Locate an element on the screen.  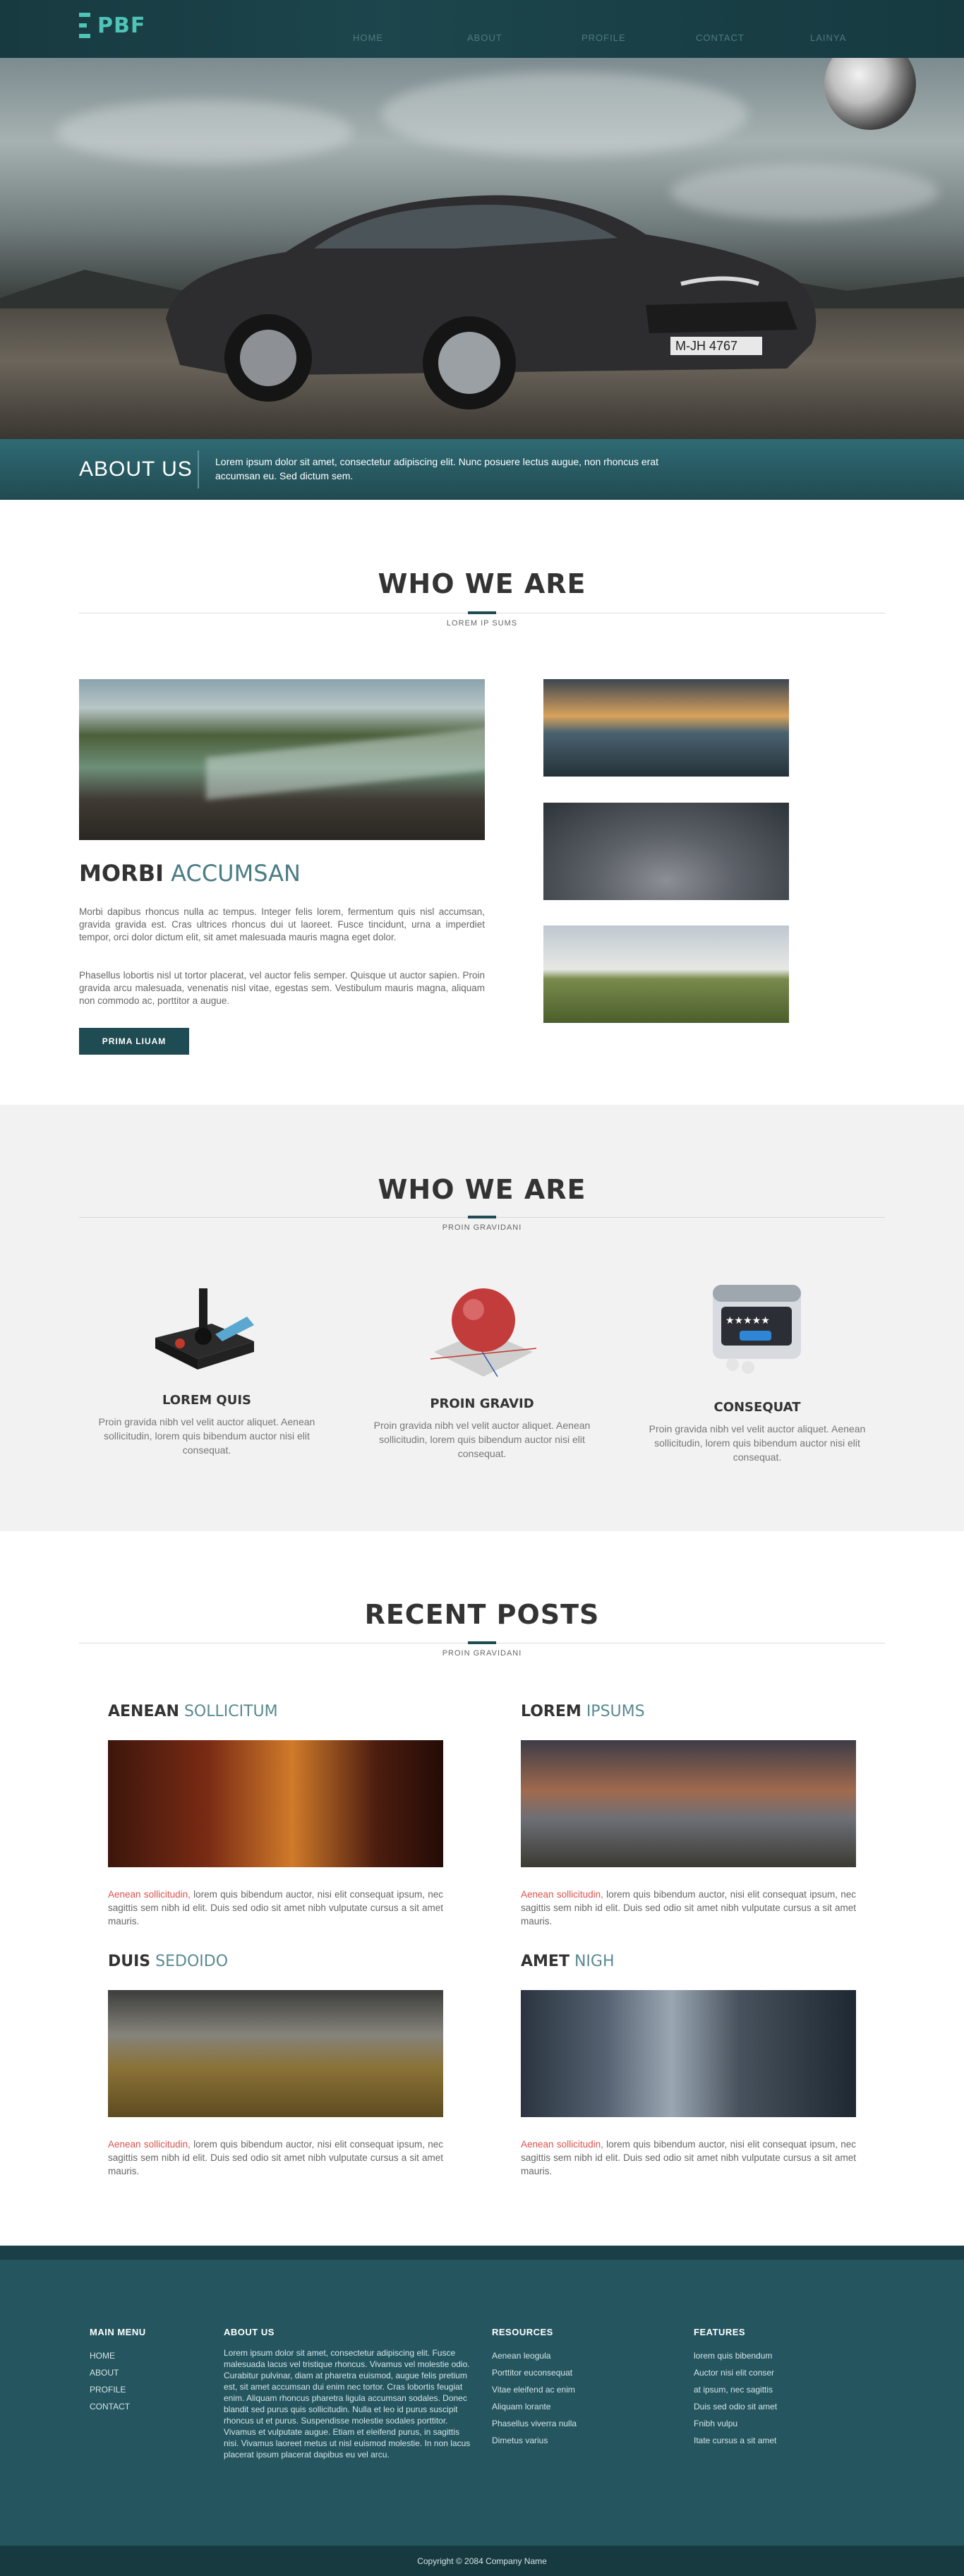
horses-field-thumbnail is located at coordinates (666, 974).